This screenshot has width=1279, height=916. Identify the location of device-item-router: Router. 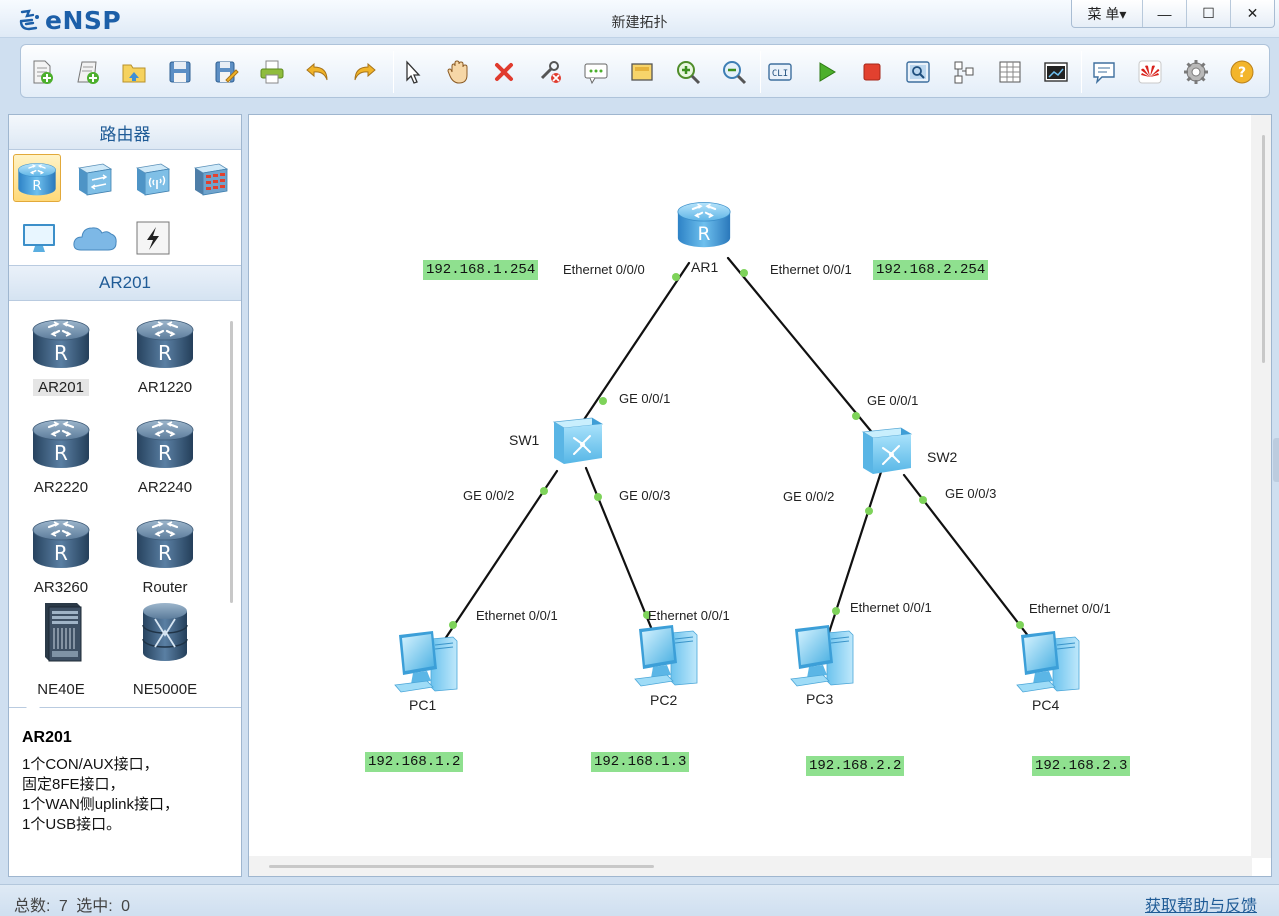
(165, 557).